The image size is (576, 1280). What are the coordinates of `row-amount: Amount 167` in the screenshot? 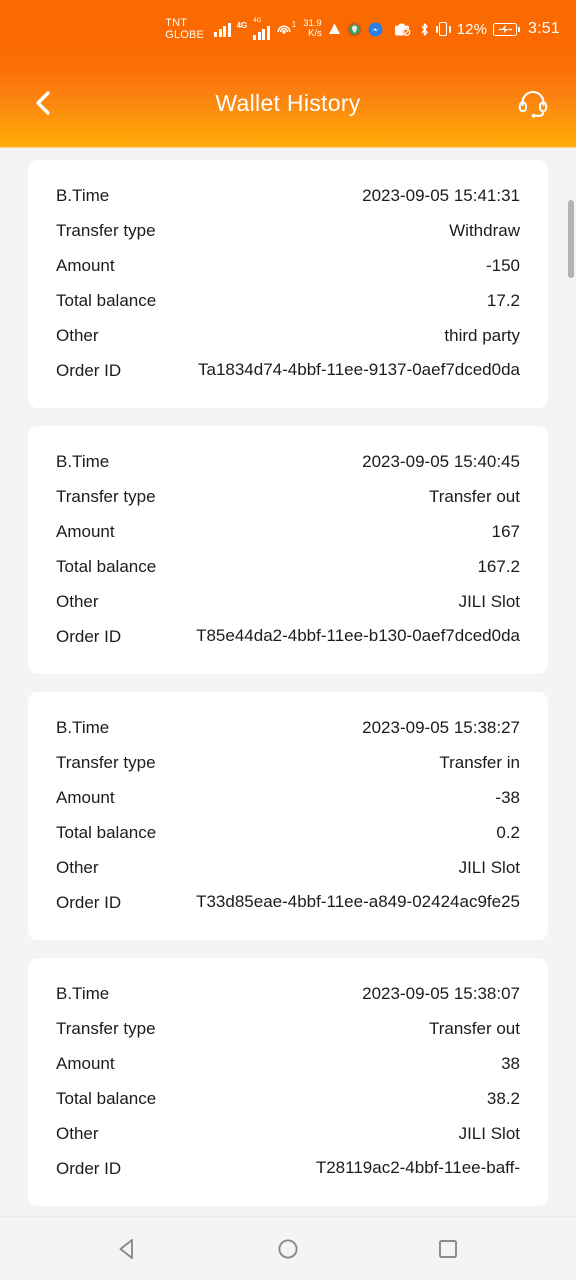 It's located at (288, 531).